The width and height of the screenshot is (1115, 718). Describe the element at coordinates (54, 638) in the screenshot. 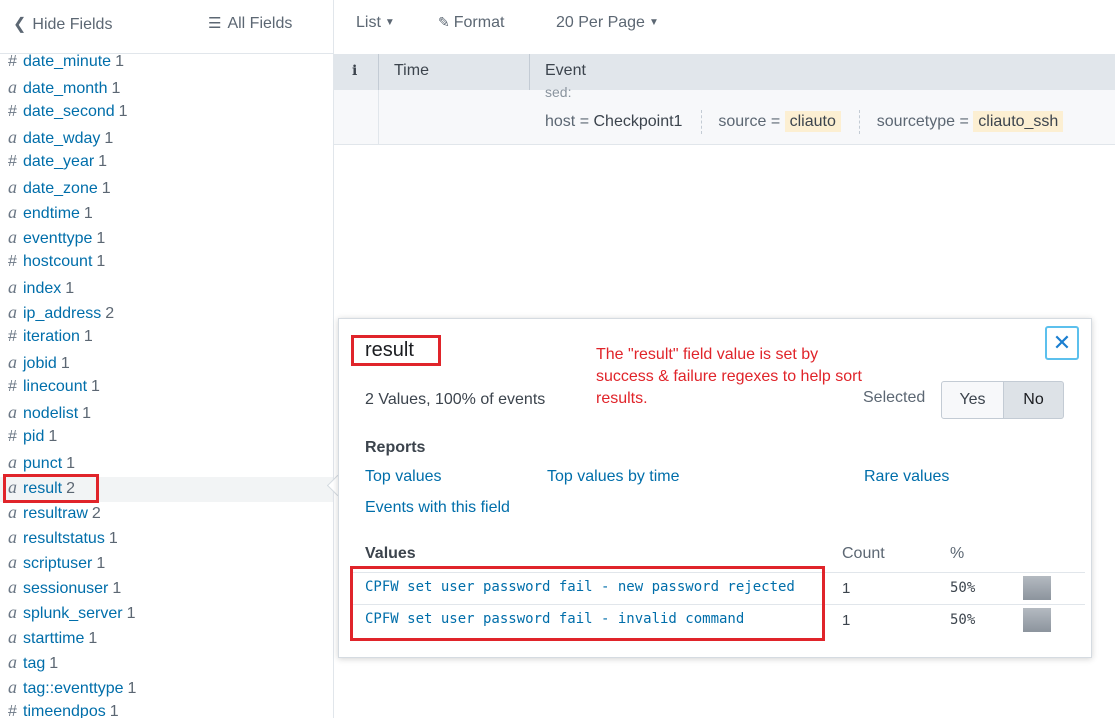

I see `field-name: starttime` at that location.